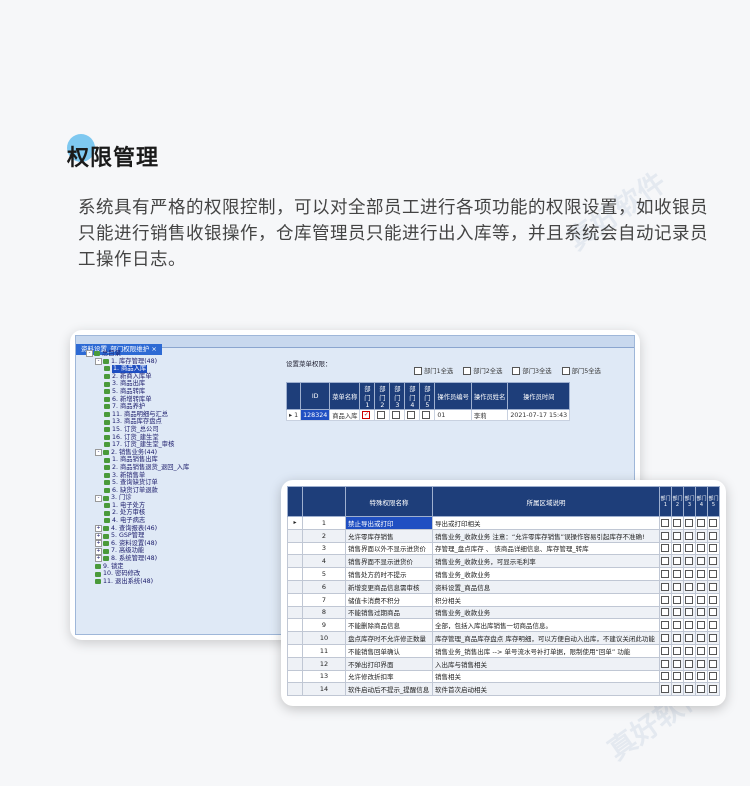 This screenshot has height=786, width=750. Describe the element at coordinates (176, 476) in the screenshot. I see `tree-node: 3. 新销售单` at that location.